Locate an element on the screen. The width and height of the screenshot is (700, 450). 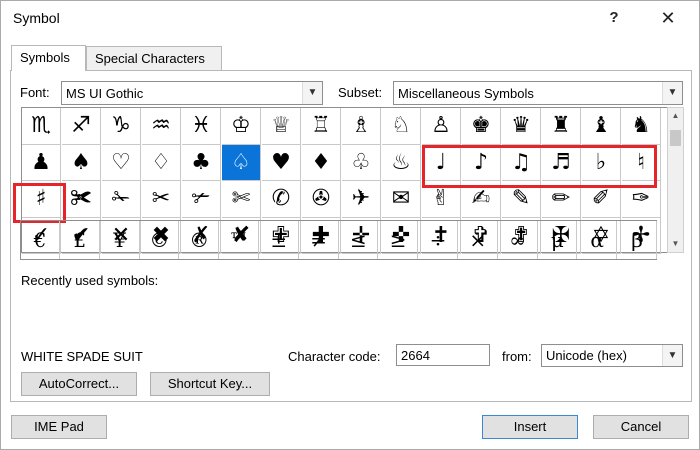
symbol-cell: ♙ is located at coordinates (441, 126).